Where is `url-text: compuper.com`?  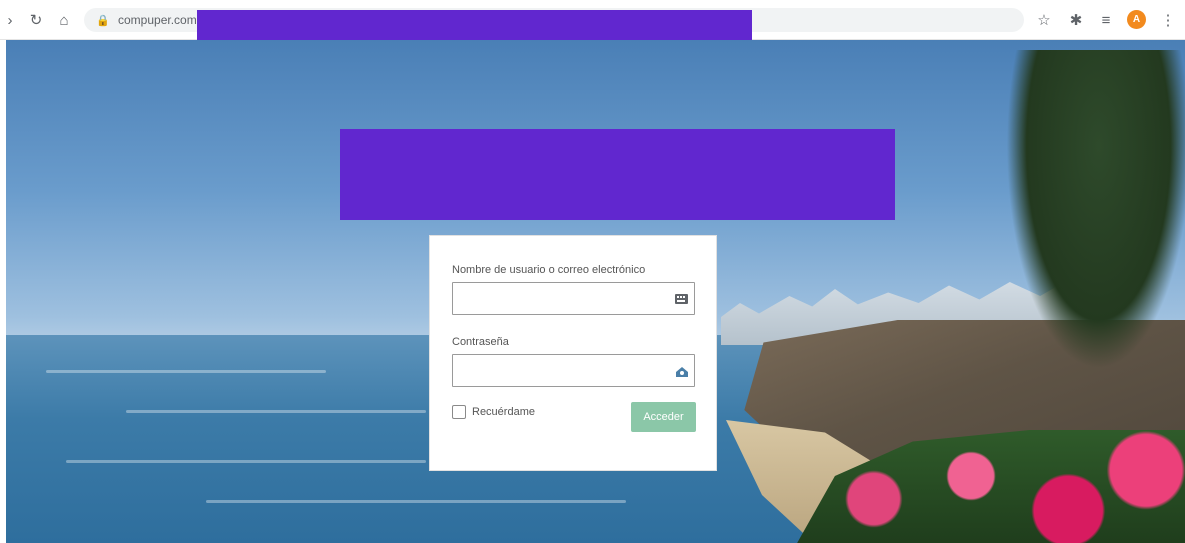
url-text: compuper.com is located at coordinates (157, 20).